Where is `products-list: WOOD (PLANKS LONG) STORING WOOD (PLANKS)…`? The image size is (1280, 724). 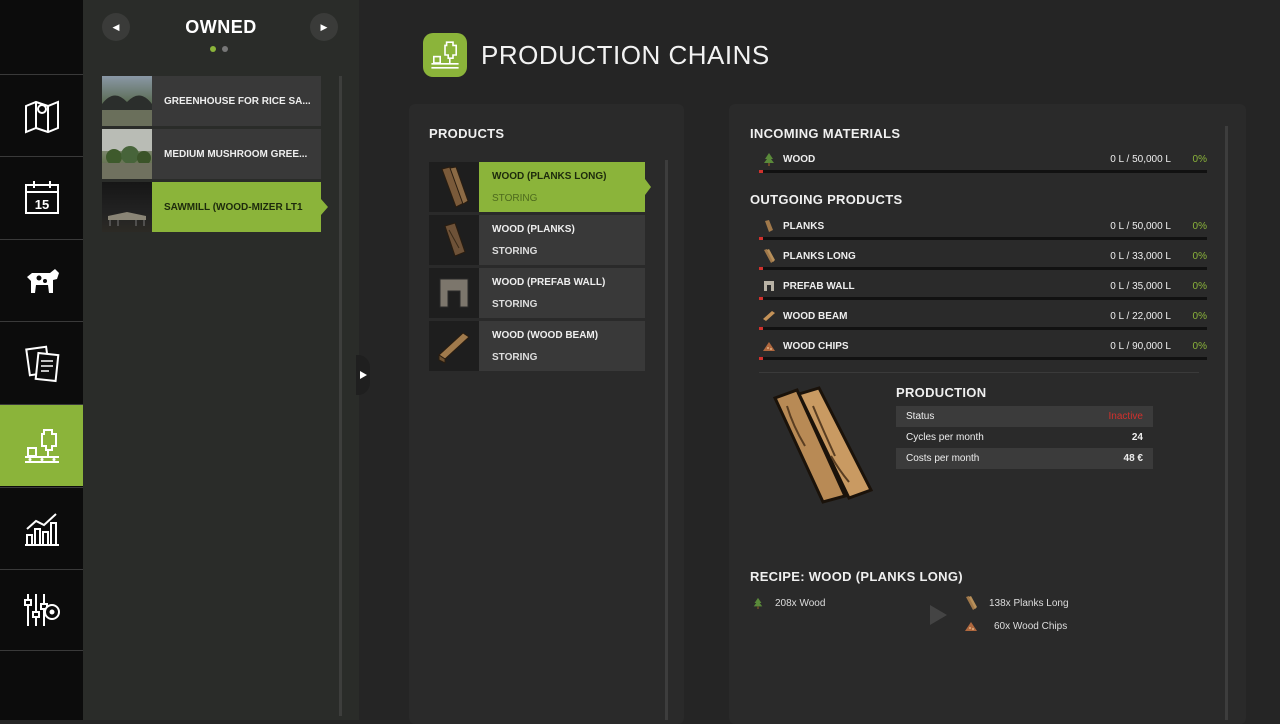
products-list: WOOD (PLANKS LONG) STORING WOOD (PLANKS)… is located at coordinates (540, 268).